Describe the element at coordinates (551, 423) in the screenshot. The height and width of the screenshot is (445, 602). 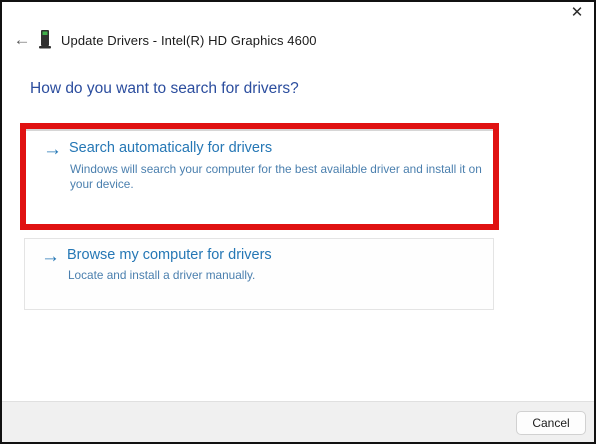
I see `cancel-button: Cancel` at that location.